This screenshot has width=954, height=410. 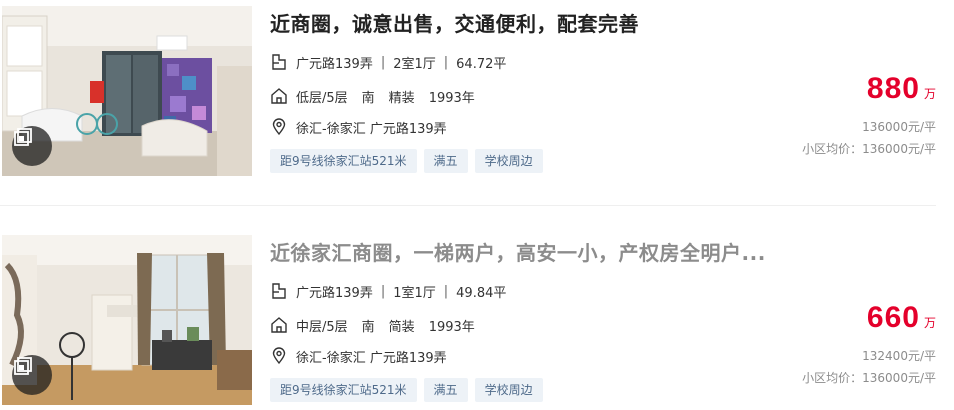 I want to click on decoration: 精装, so click(x=401, y=98).